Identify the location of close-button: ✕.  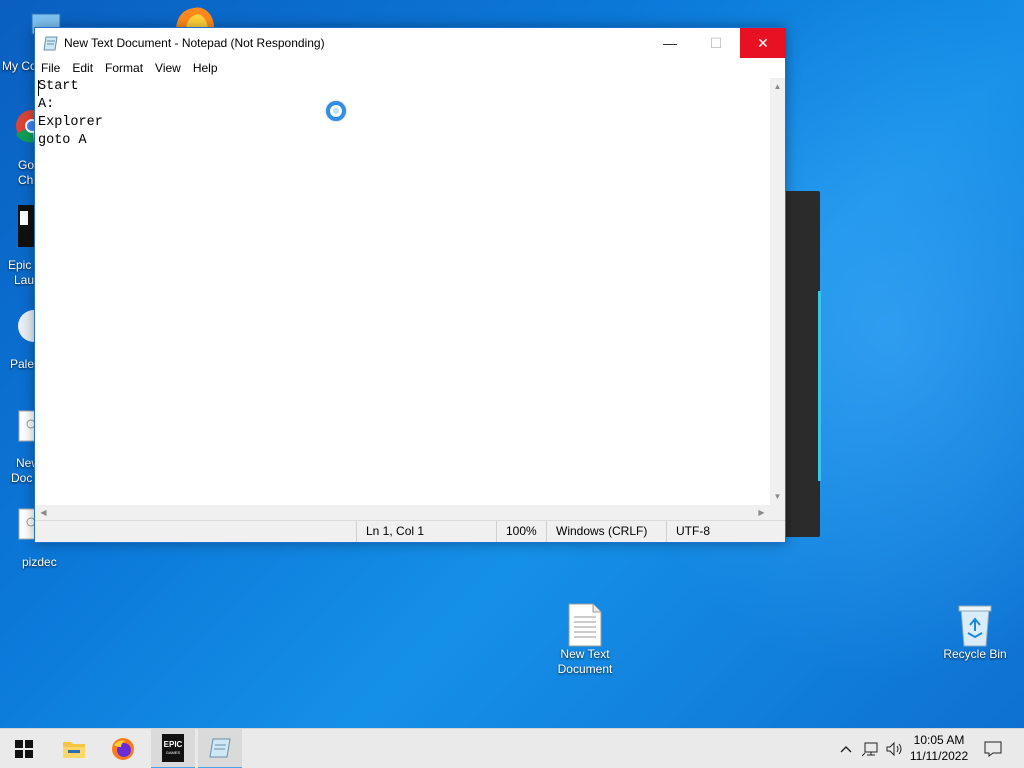
(763, 43).